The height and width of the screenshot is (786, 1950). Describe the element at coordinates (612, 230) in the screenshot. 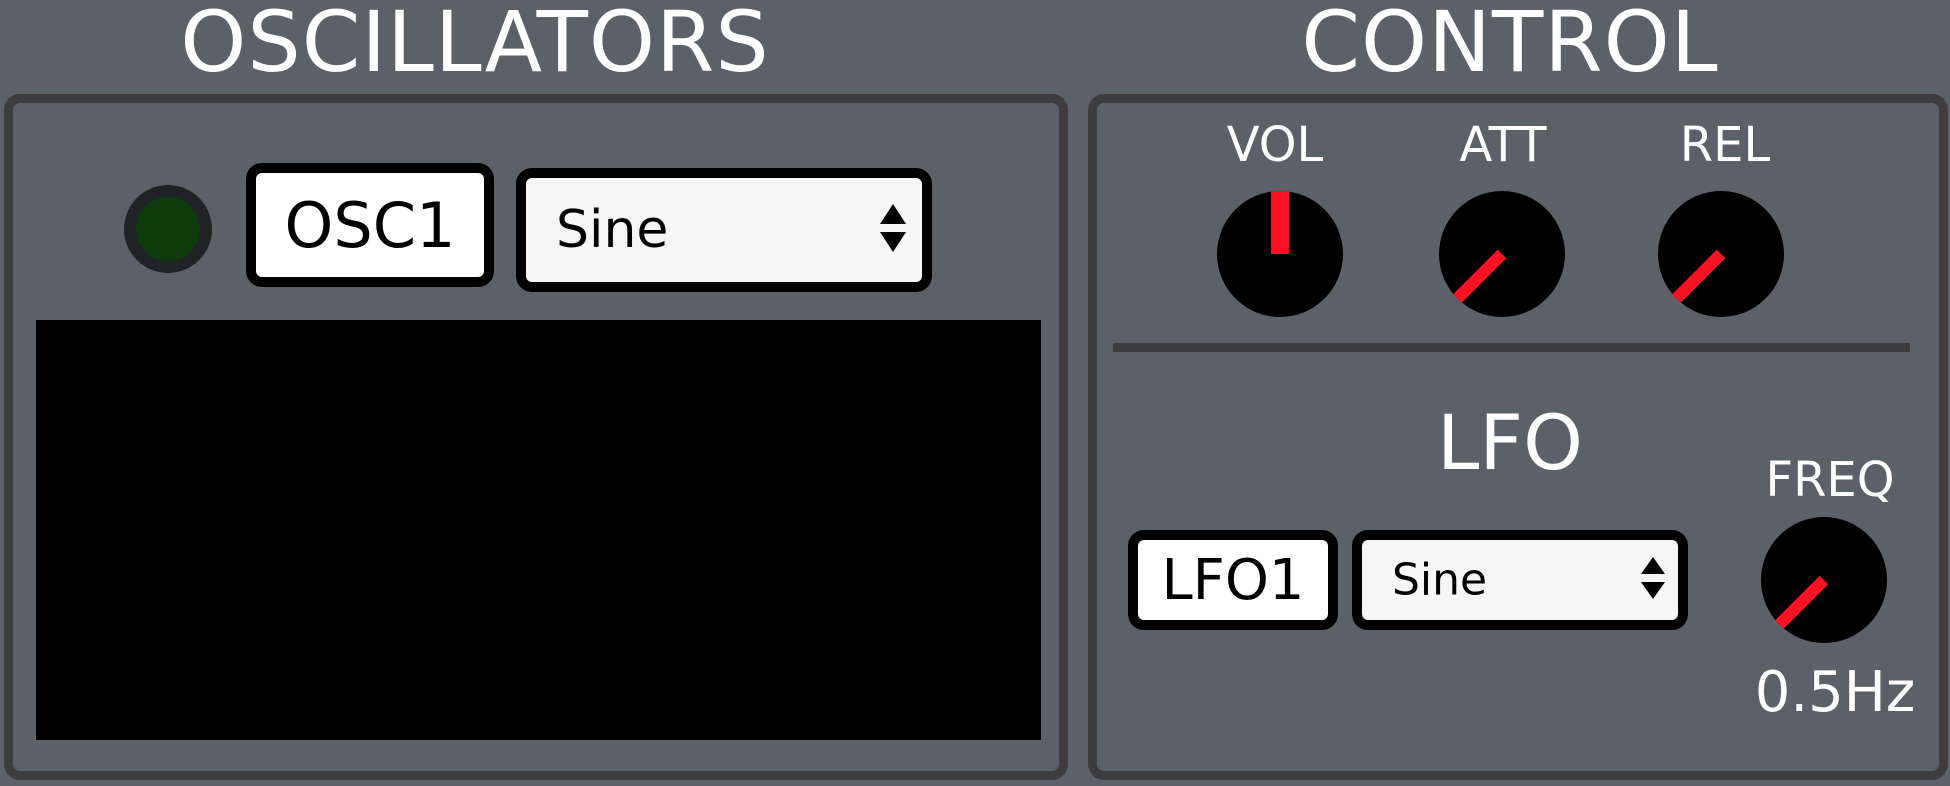

I see `osc-waveform-select-value: Sine` at that location.